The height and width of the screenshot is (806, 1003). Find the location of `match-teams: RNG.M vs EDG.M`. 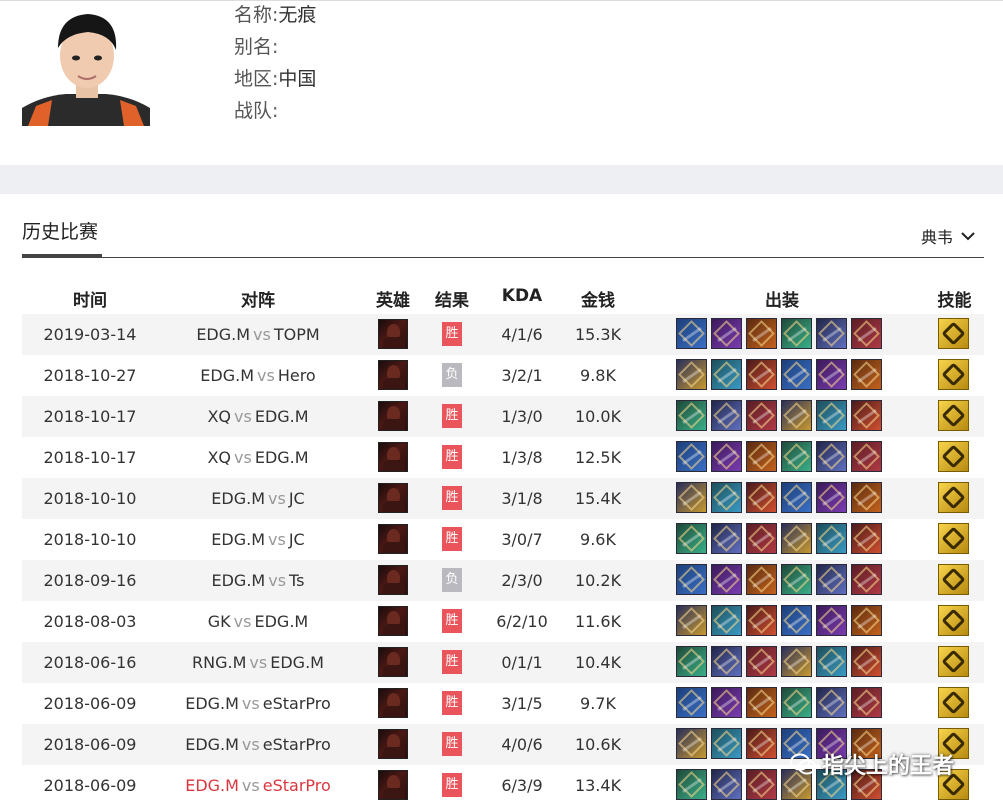

match-teams: RNG.M vs EDG.M is located at coordinates (258, 662).